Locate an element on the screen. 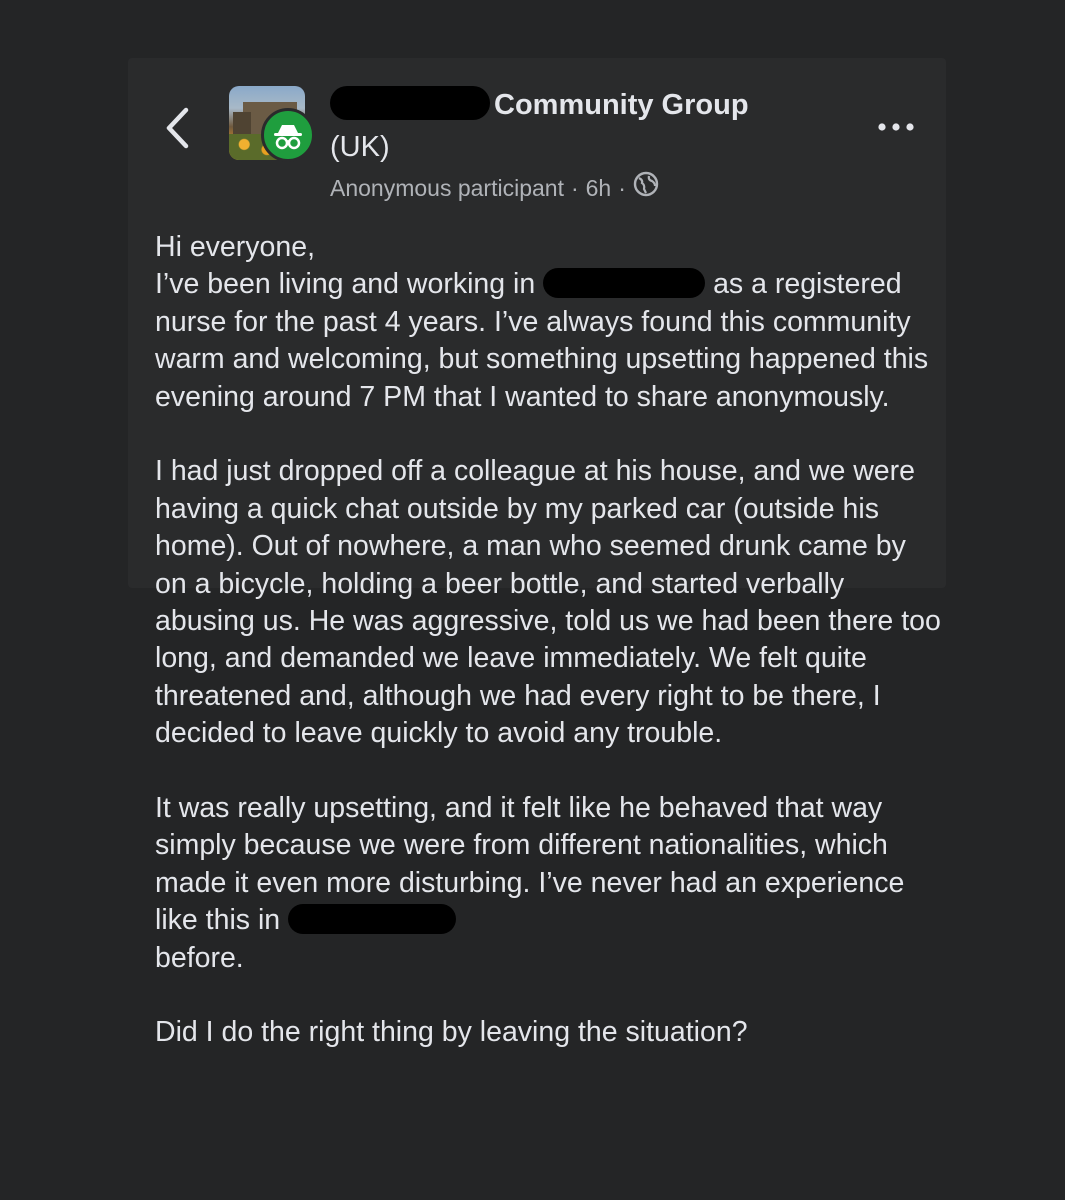 The height and width of the screenshot is (1200, 1065). more-options-button is located at coordinates (897, 127).